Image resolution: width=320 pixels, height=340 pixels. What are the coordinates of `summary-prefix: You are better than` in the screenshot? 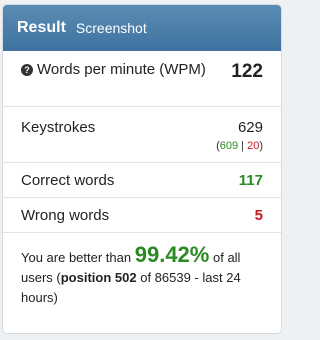 It's located at (76, 257).